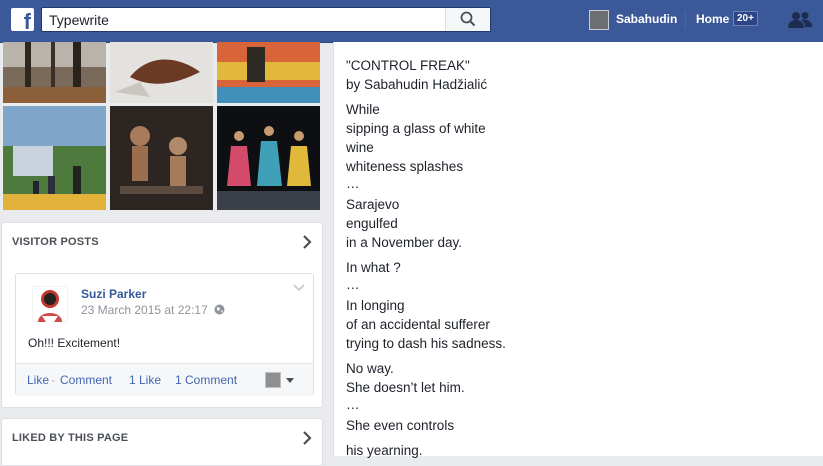  What do you see at coordinates (54, 72) in the screenshot?
I see `photo-forest-trees` at bounding box center [54, 72].